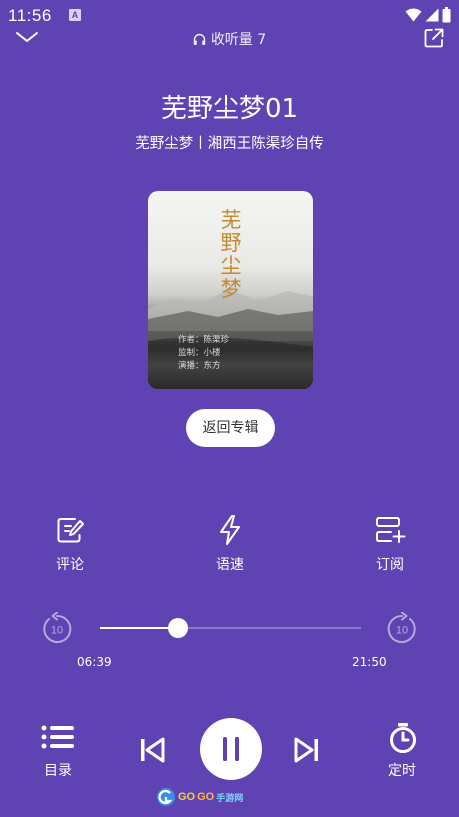  Describe the element at coordinates (139, 628) in the screenshot. I see `progress-fill` at that location.